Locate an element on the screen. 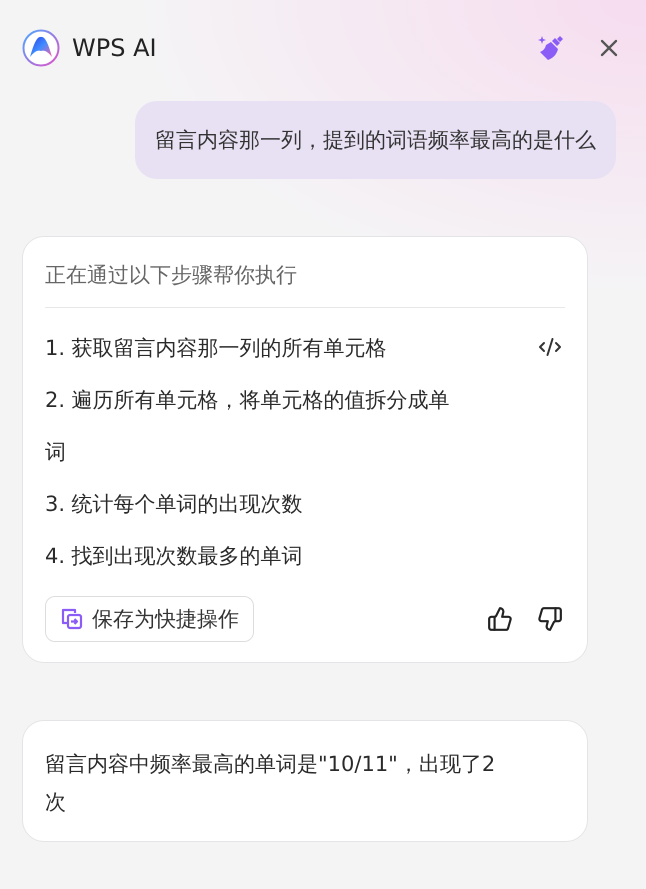 The height and width of the screenshot is (889, 646). app-title: WPS AI is located at coordinates (115, 48).